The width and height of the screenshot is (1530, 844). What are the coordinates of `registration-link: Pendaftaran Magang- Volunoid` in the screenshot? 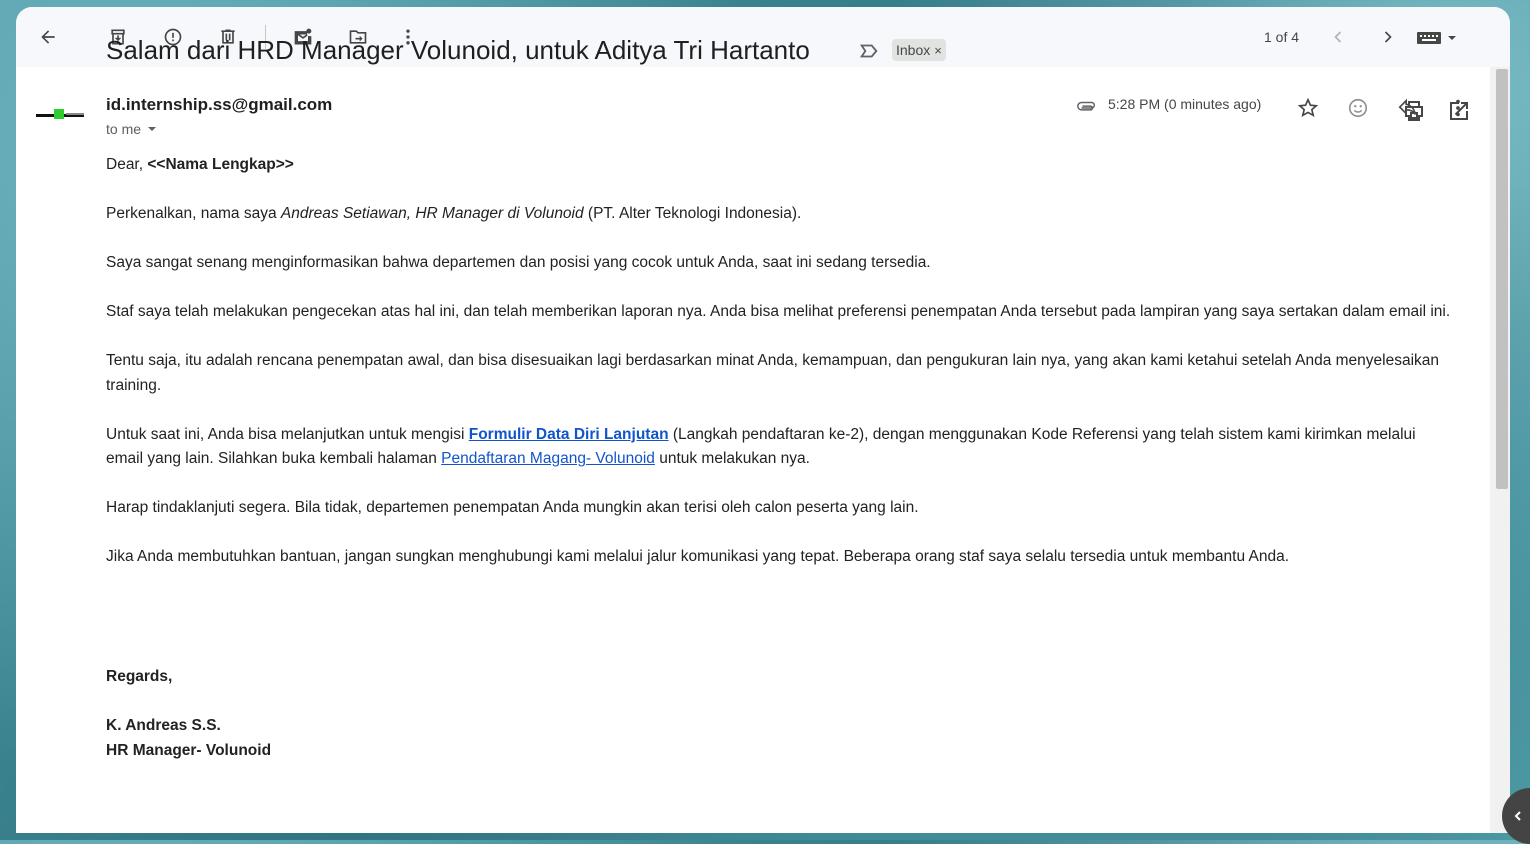 It's located at (548, 458).